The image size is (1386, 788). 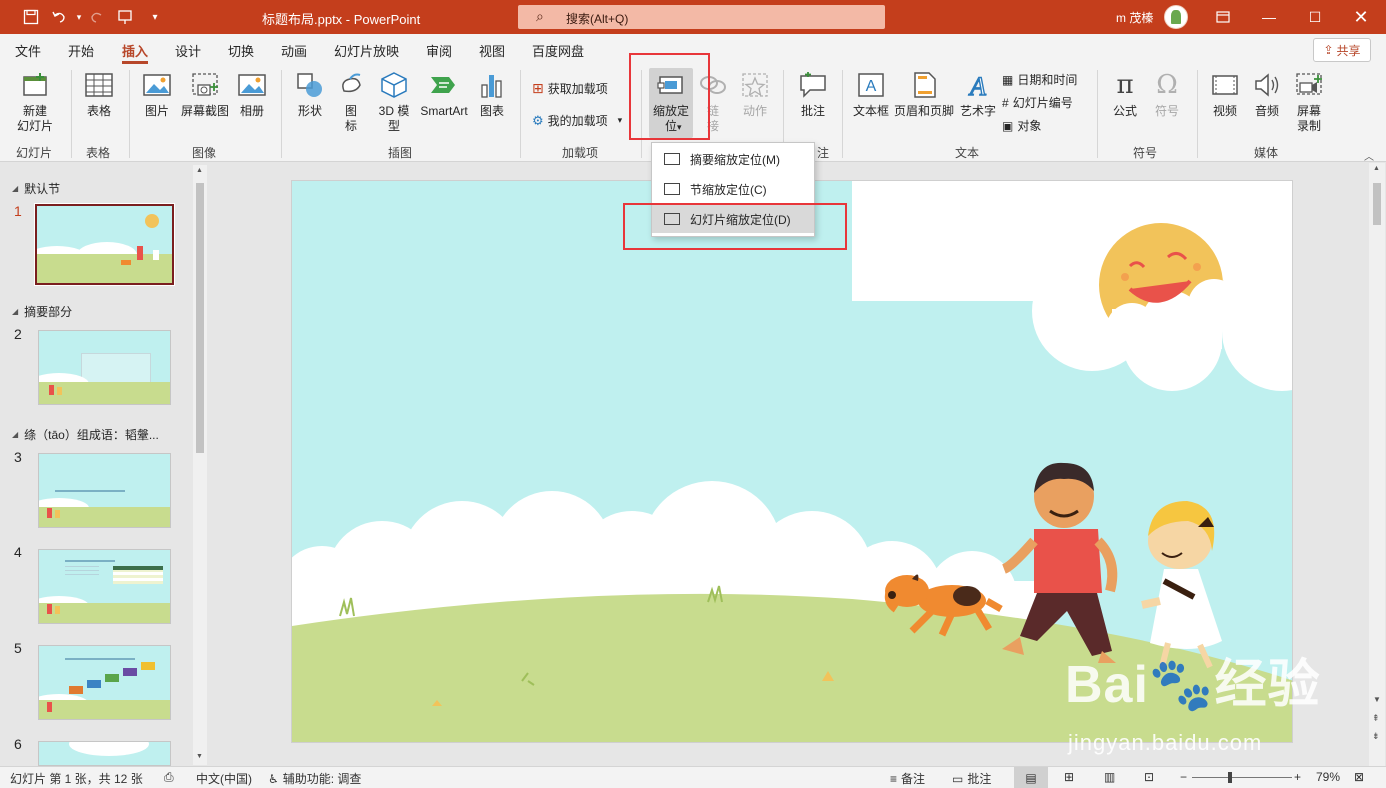 What do you see at coordinates (577, 120) in the screenshot?
I see `my-addins-button: ⚙ 我的加载项 ▾` at bounding box center [577, 120].